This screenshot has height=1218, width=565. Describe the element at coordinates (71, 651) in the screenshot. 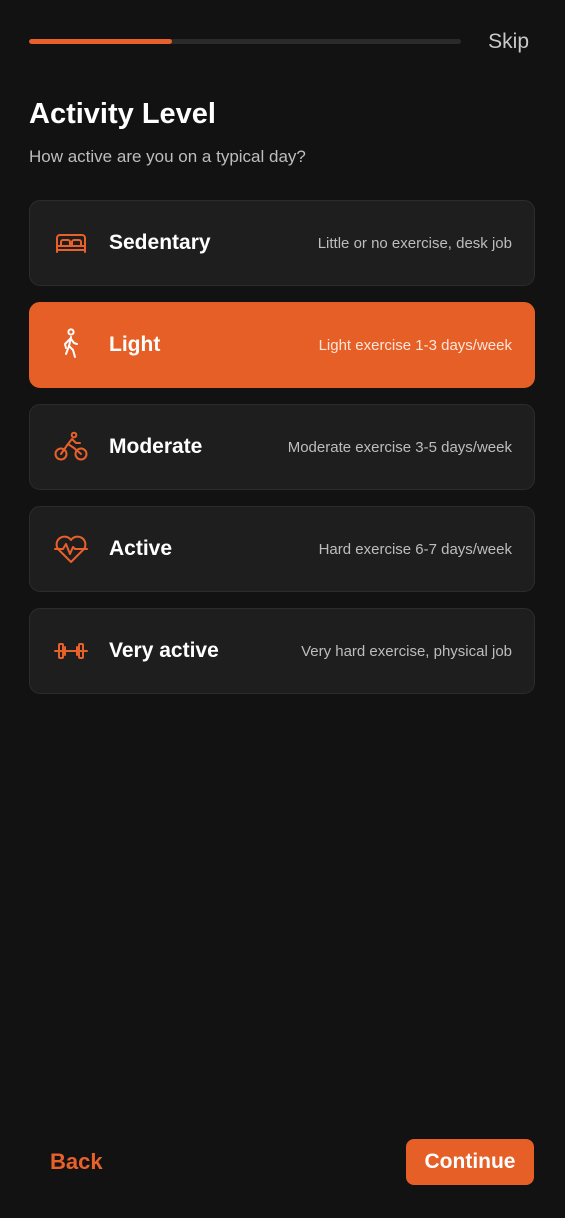

I see `dumbbell-icon` at that location.